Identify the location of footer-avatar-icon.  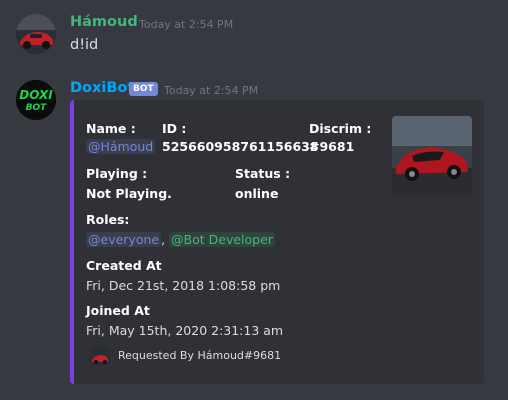
(100, 356).